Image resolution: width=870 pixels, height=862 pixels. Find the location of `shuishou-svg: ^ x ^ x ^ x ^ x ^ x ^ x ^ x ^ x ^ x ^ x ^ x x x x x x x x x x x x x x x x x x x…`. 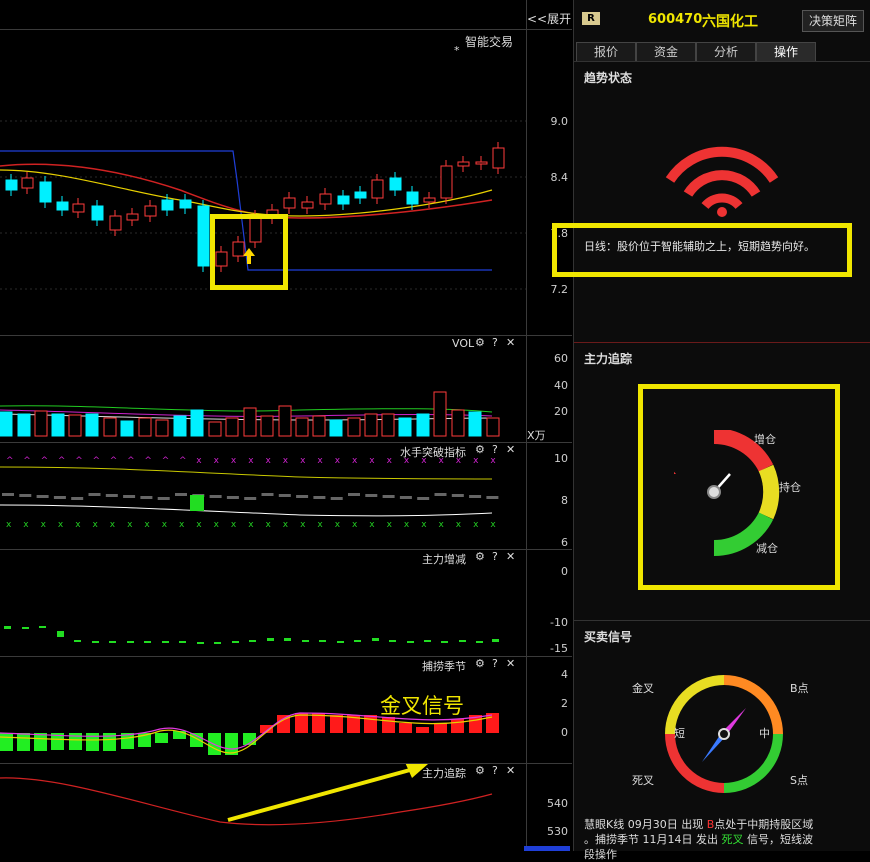

shuishou-svg: ^ x ^ x ^ x ^ x ^ x ^ x ^ x ^ x ^ x ^ x ^ x x x x x x x x x x x x x x x x x x x… is located at coordinates (249, 493).